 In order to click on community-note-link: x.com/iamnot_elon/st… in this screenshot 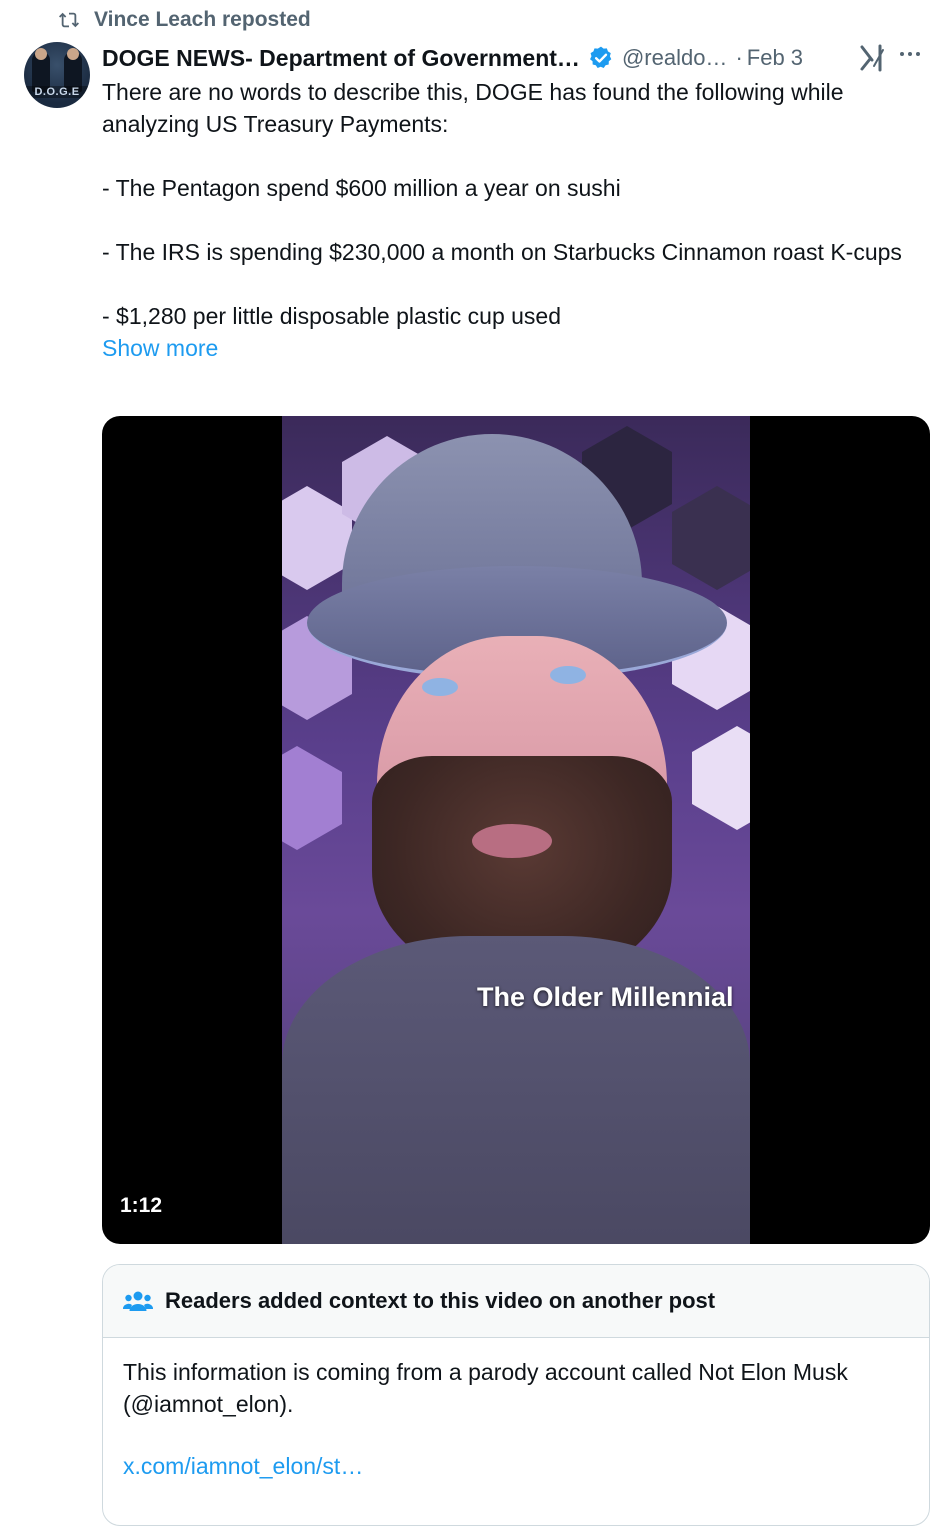, I will do `click(516, 1466)`.